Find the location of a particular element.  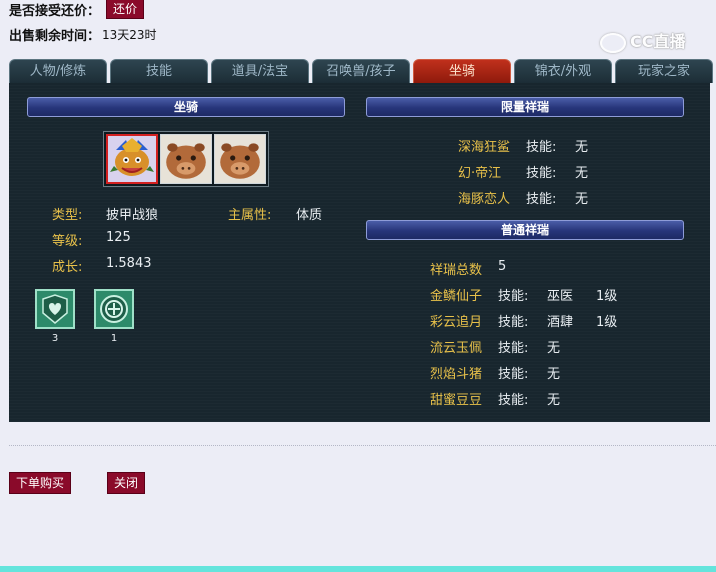

level-label: 等级: is located at coordinates (67, 241).